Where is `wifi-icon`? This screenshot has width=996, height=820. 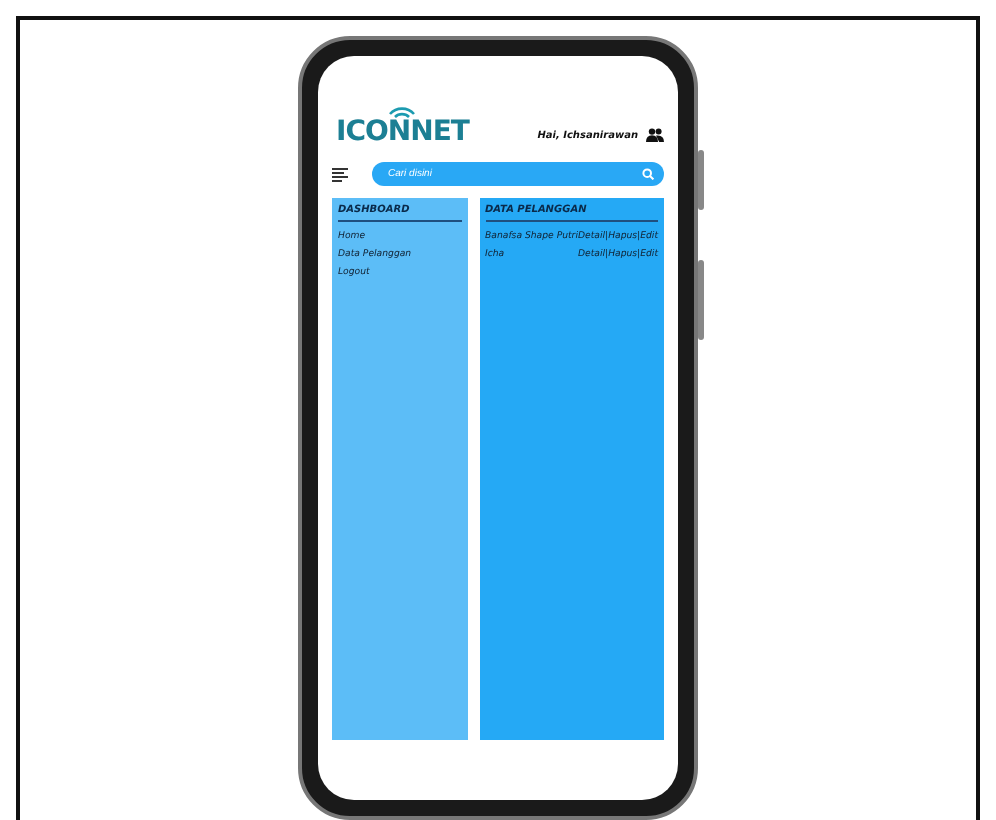 wifi-icon is located at coordinates (402, 111).